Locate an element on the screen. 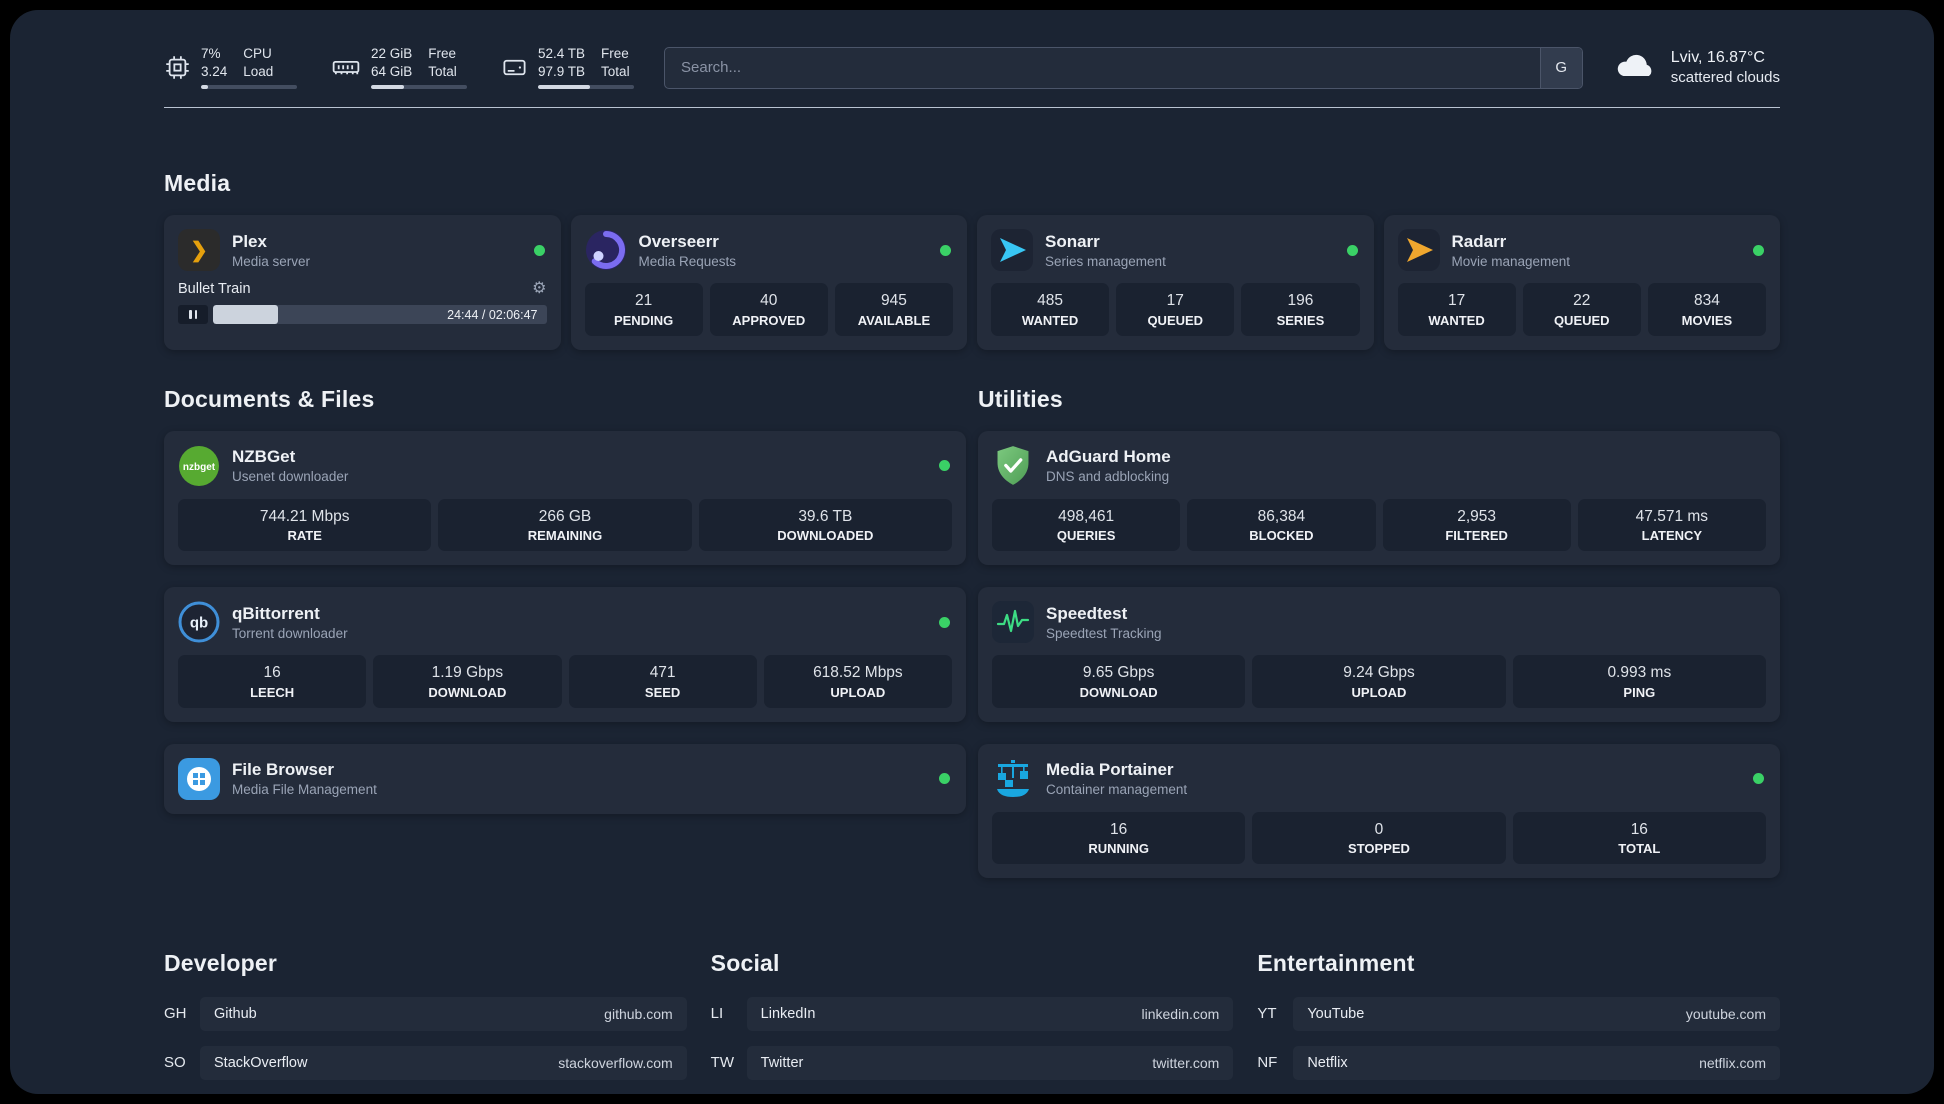 The height and width of the screenshot is (1104, 1944). sonarr-icon is located at coordinates (1012, 250).